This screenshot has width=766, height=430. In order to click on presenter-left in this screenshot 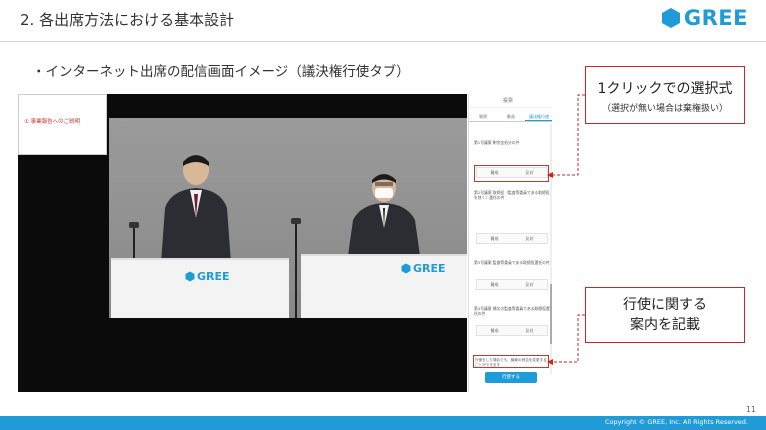, I will do `click(196, 209)`.